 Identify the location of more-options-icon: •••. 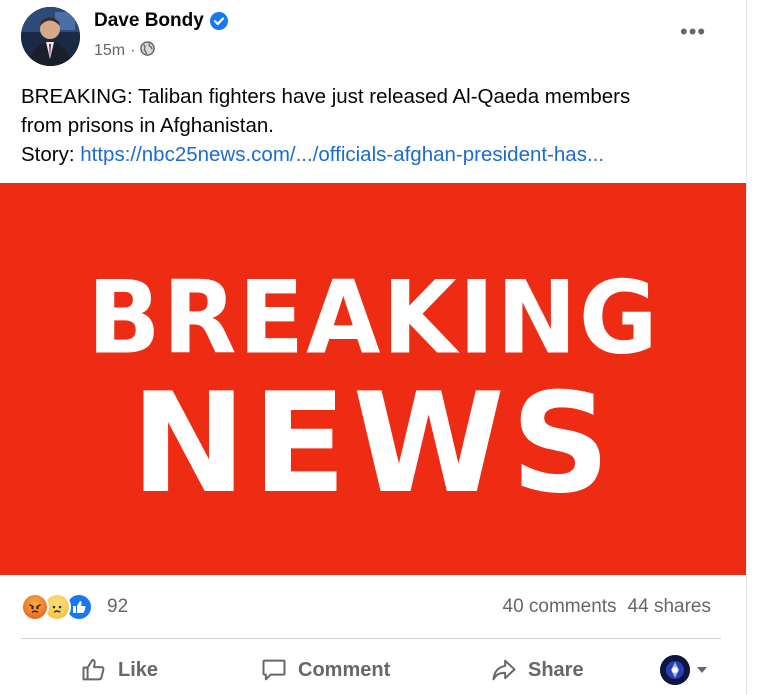
(693, 32).